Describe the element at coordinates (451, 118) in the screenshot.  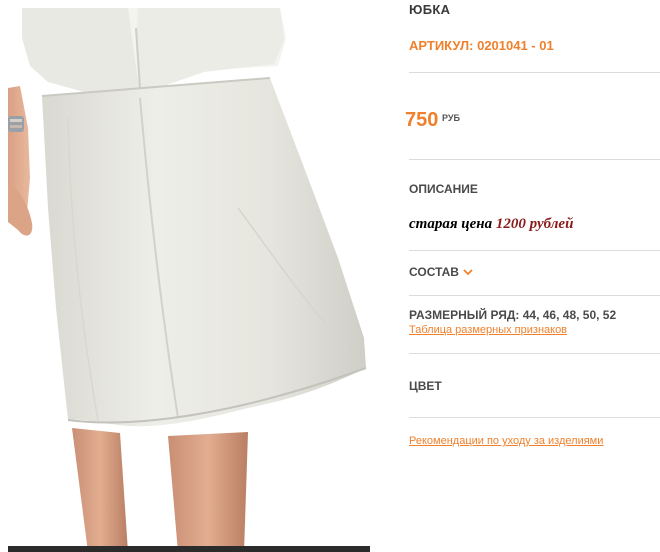
I see `price-currency: РУБ` at that location.